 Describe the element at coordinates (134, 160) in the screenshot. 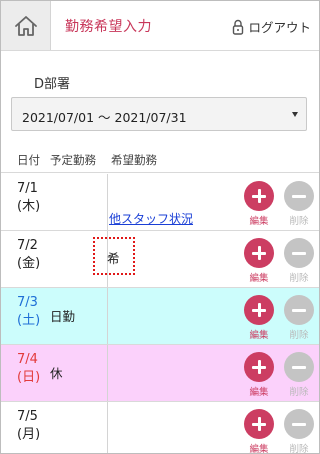

I see `column-header-request: 希望勤務` at that location.